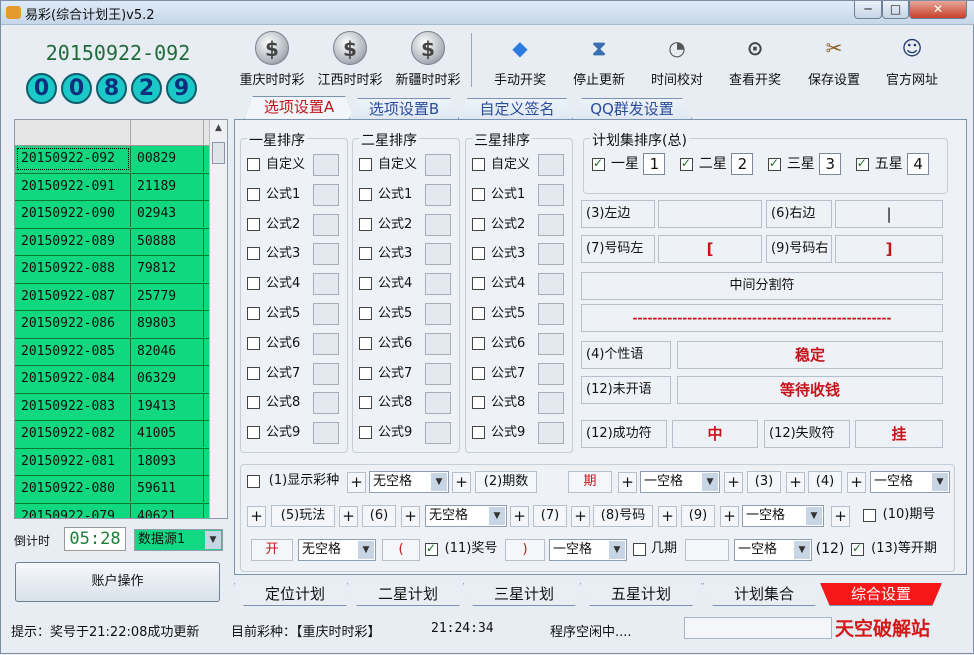 The width and height of the screenshot is (974, 655). I want to click on jiangxi-lottery-button: $ 江西时时彩, so click(350, 59).